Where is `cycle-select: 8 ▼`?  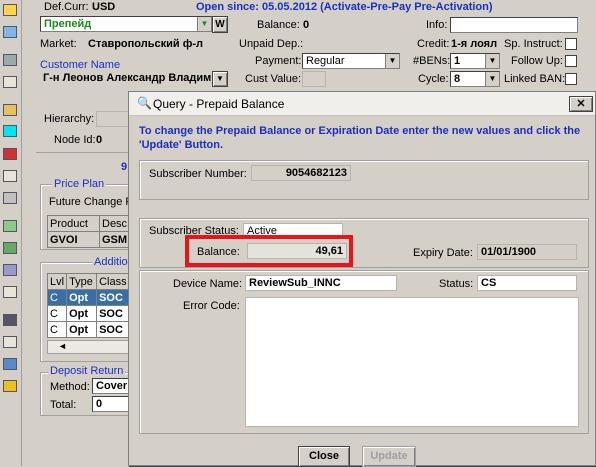 cycle-select: 8 ▼ is located at coordinates (475, 79).